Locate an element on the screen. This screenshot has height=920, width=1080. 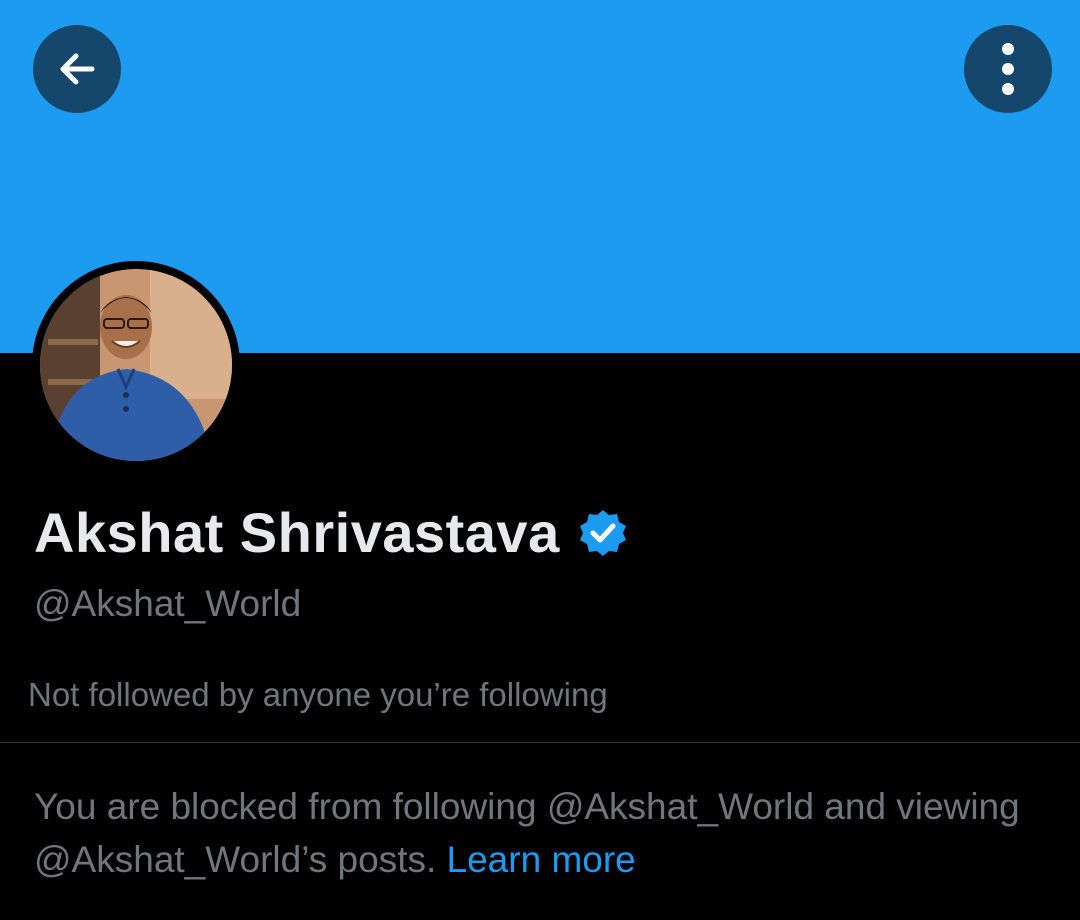
avatar is located at coordinates (136, 365).